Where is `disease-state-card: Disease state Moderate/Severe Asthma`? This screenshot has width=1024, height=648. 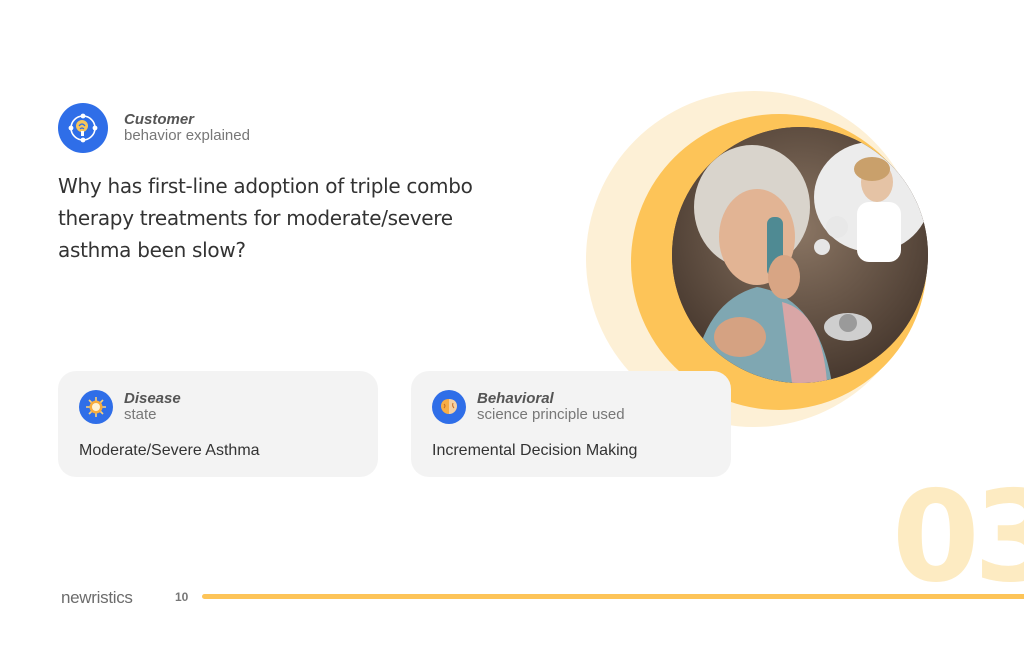 disease-state-card: Disease state Moderate/Severe Asthma is located at coordinates (218, 424).